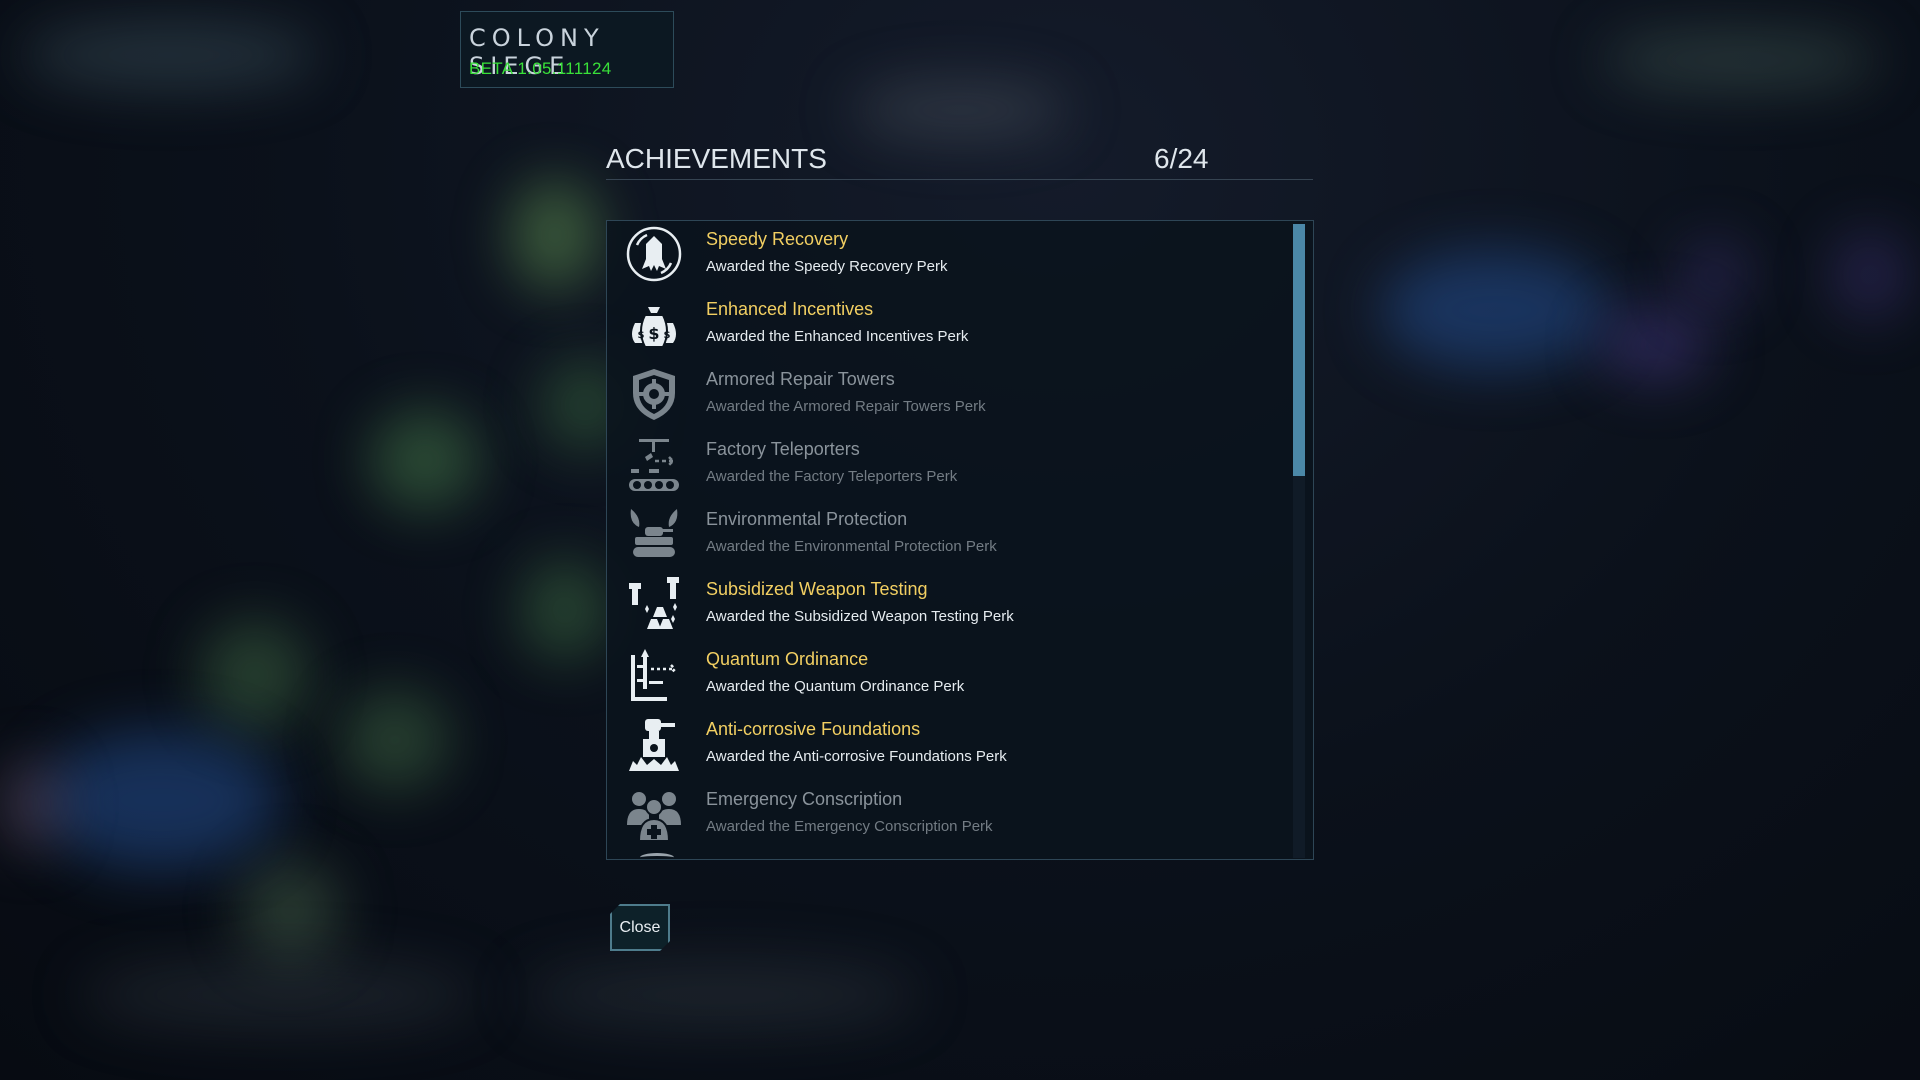 The width and height of the screenshot is (1920, 1080). I want to click on speedy-recovery-icon, so click(654, 254).